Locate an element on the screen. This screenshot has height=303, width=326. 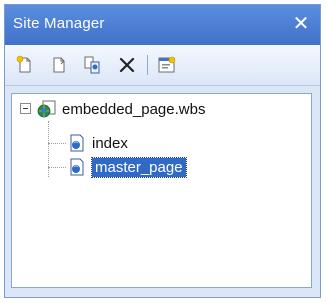
tree-root-item: embedded_page.wbs is located at coordinates (120, 109).